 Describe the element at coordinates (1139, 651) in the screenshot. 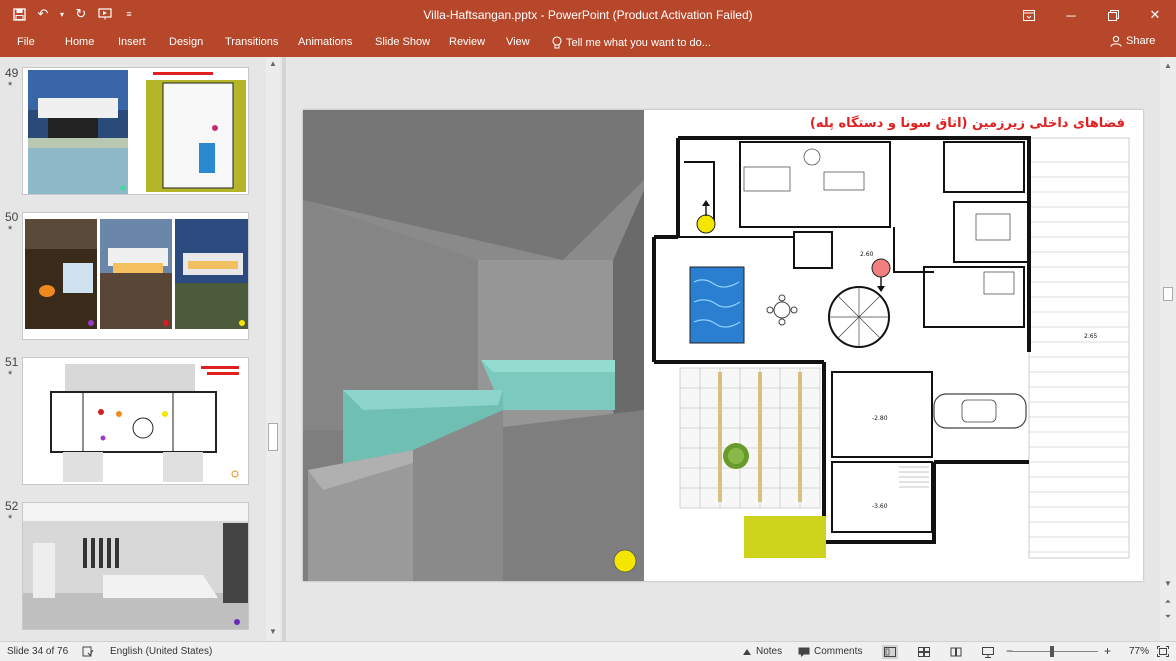

I see `zoom-level: 77%` at that location.